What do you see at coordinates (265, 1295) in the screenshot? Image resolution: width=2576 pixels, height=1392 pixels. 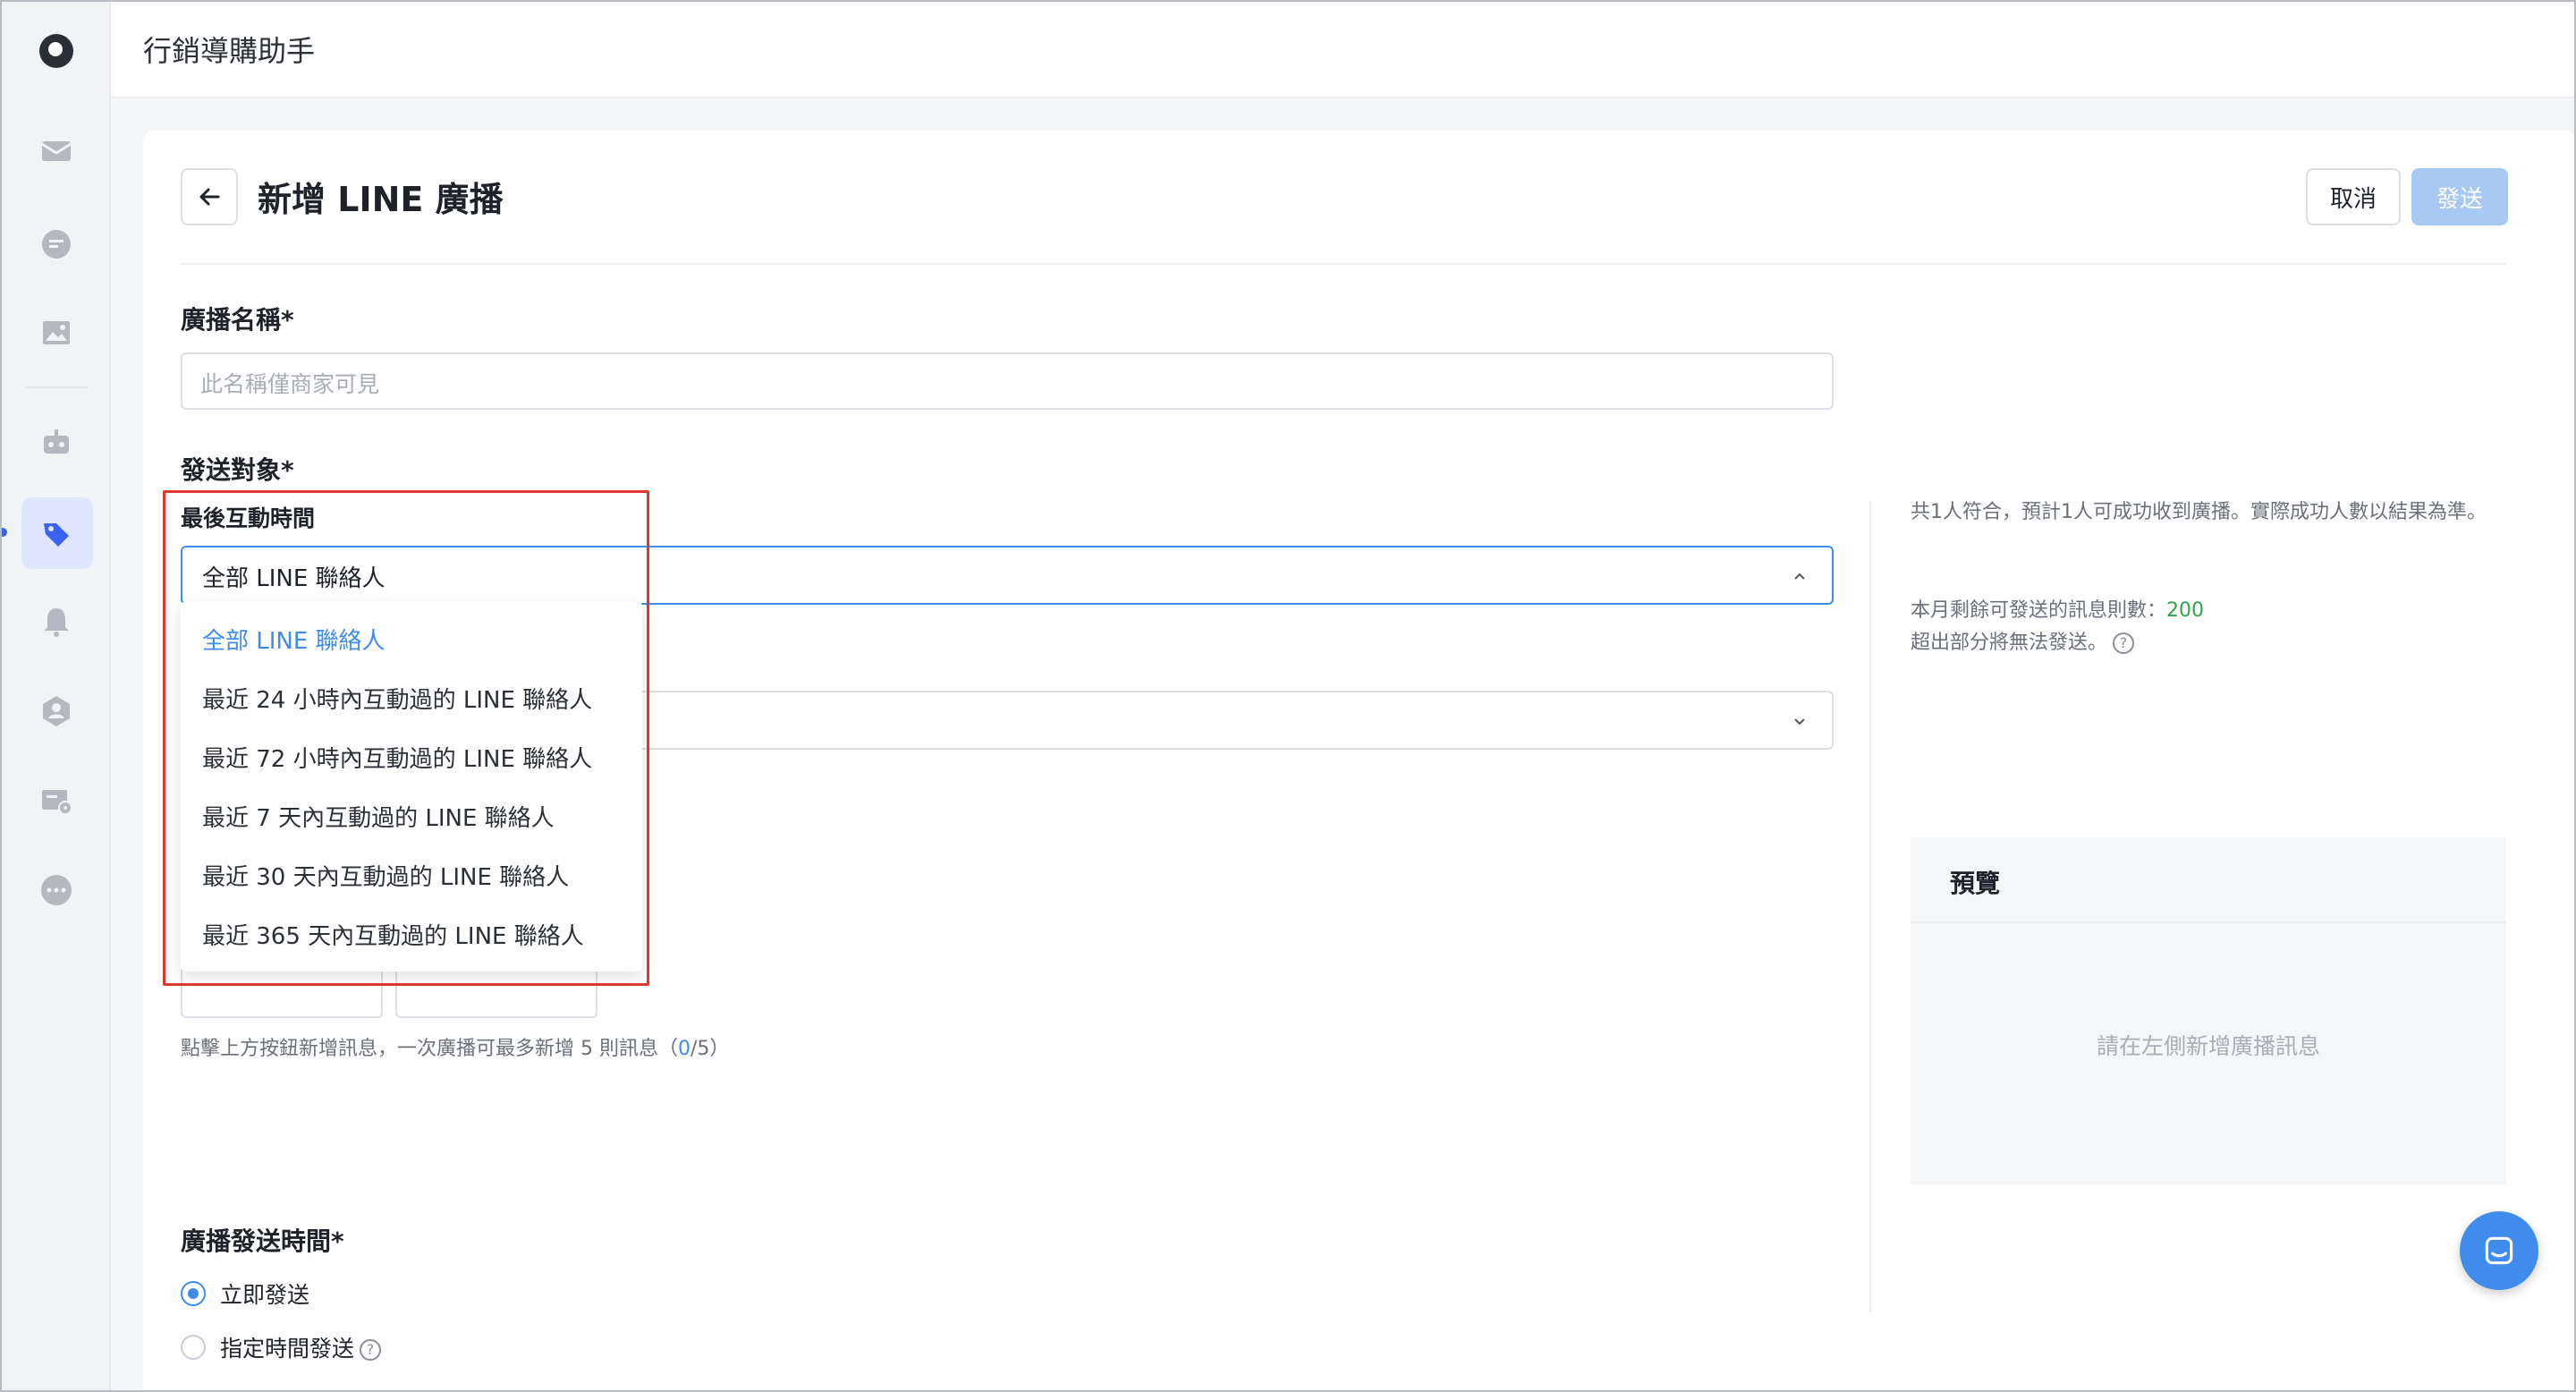 I see `send-now-label: 立即發送` at bounding box center [265, 1295].